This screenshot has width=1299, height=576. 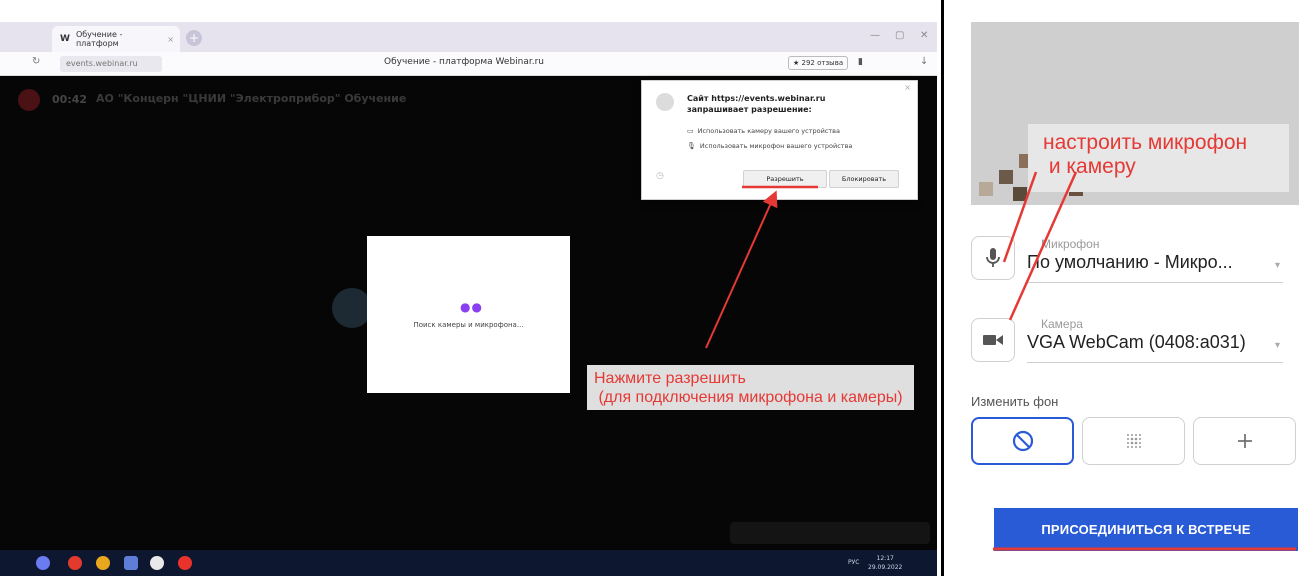 What do you see at coordinates (660, 176) in the screenshot?
I see `history-icon: ◷` at bounding box center [660, 176].